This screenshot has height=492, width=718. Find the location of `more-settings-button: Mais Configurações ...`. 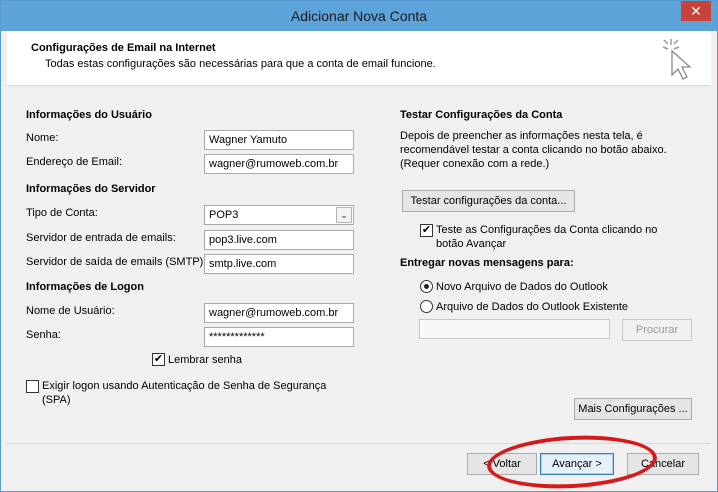

more-settings-button: Mais Configurações ... is located at coordinates (633, 409).